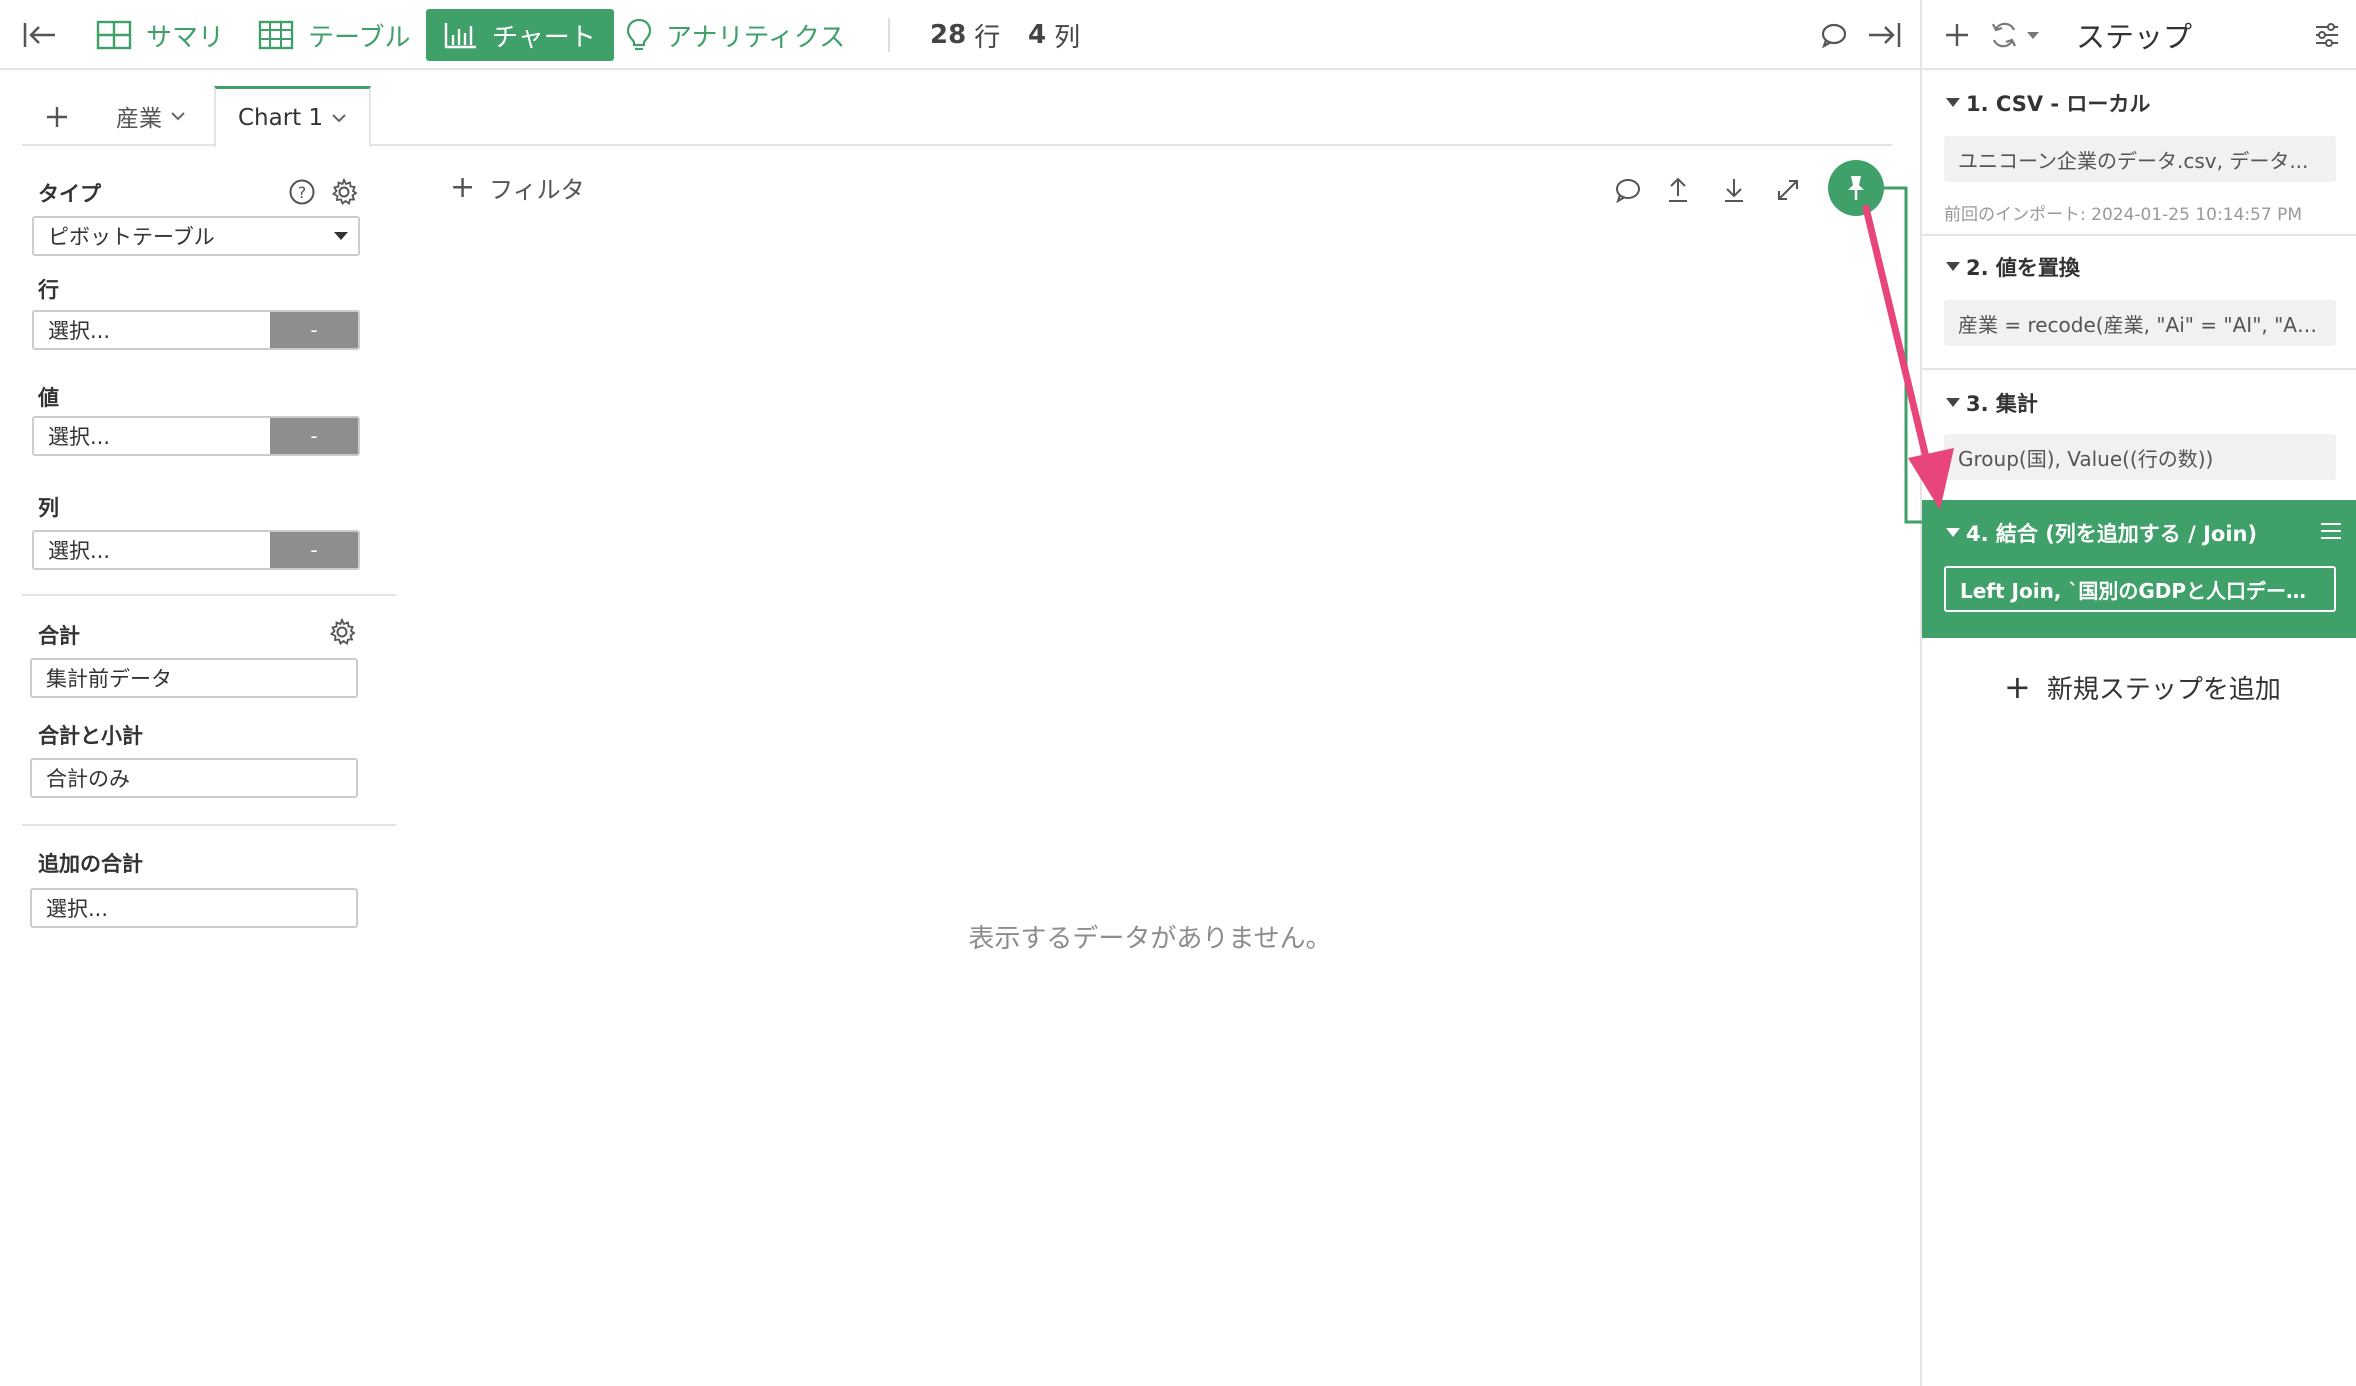 The height and width of the screenshot is (1386, 2356). I want to click on cols-count-unit: 列, so click(1067, 37).